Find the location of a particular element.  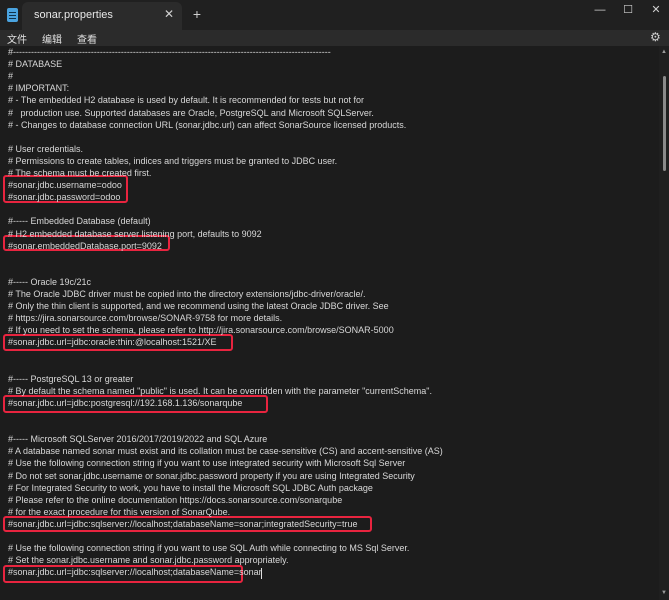

title-bar: sonar.properties ✕ + — ☐ ✕ is located at coordinates (334, 15).